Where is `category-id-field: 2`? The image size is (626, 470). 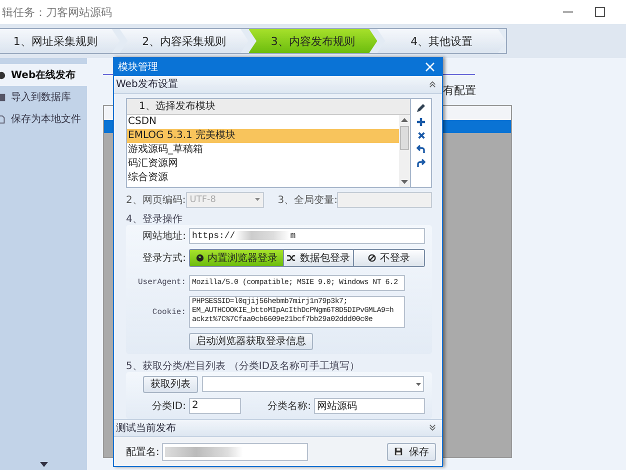 category-id-field: 2 is located at coordinates (215, 406).